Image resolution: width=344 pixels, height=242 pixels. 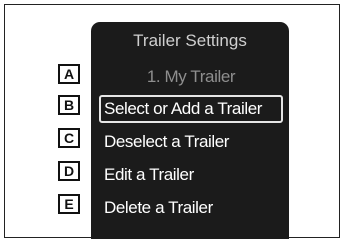 I want to click on menu-item-delete-trailer: Delete a Trailer, so click(x=191, y=208).